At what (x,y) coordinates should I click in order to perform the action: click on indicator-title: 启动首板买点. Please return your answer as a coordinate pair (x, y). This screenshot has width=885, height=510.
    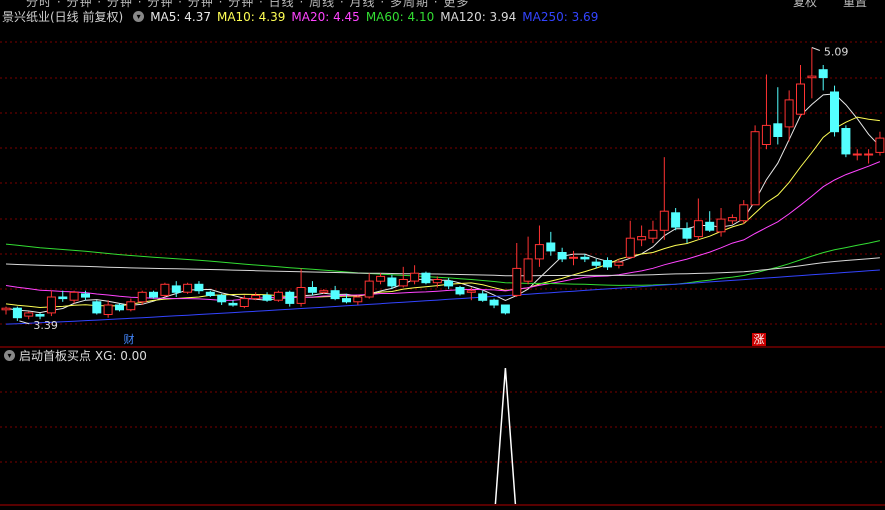
    Looking at the image, I should click on (55, 356).